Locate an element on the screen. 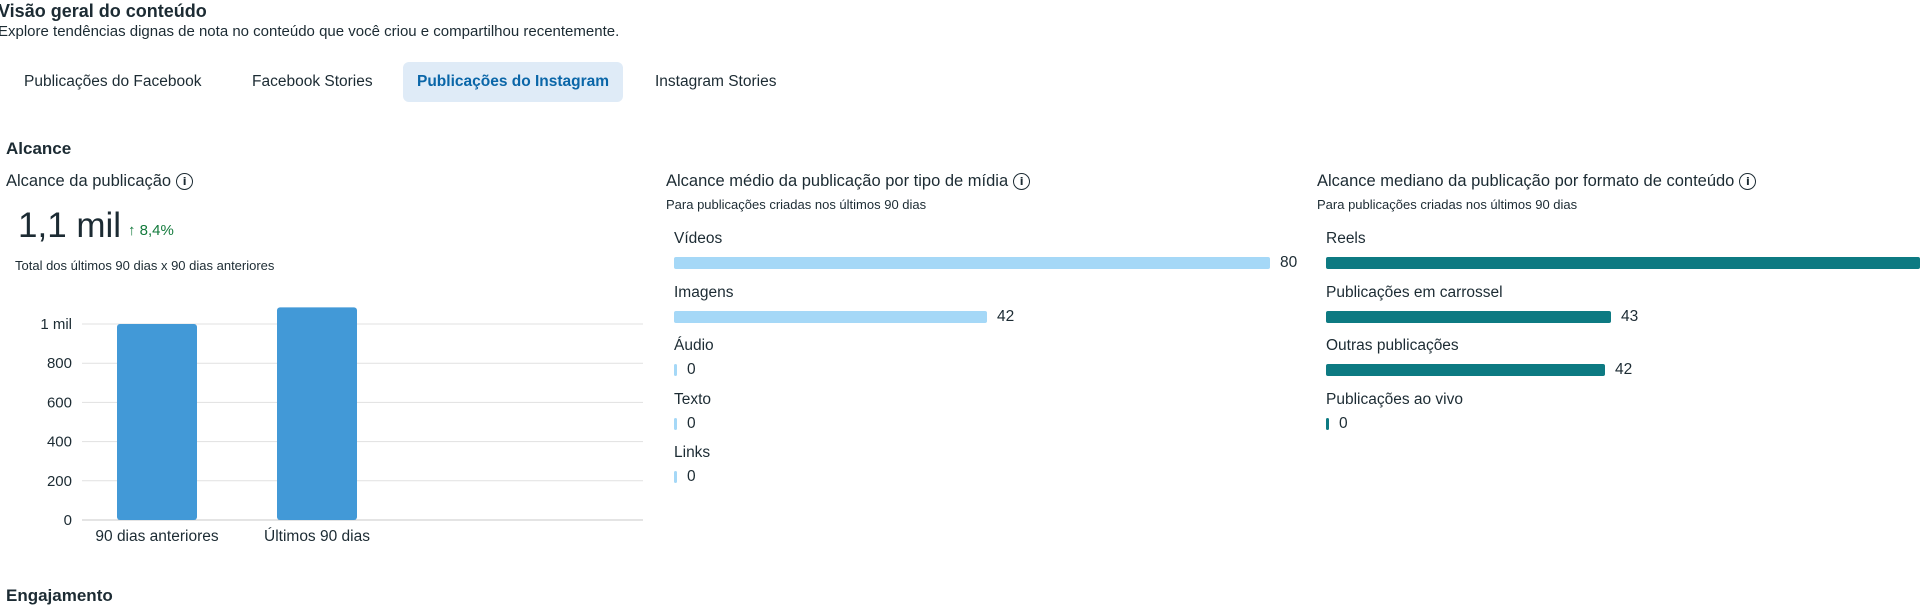  bar-row-label: Texto is located at coordinates (693, 399).